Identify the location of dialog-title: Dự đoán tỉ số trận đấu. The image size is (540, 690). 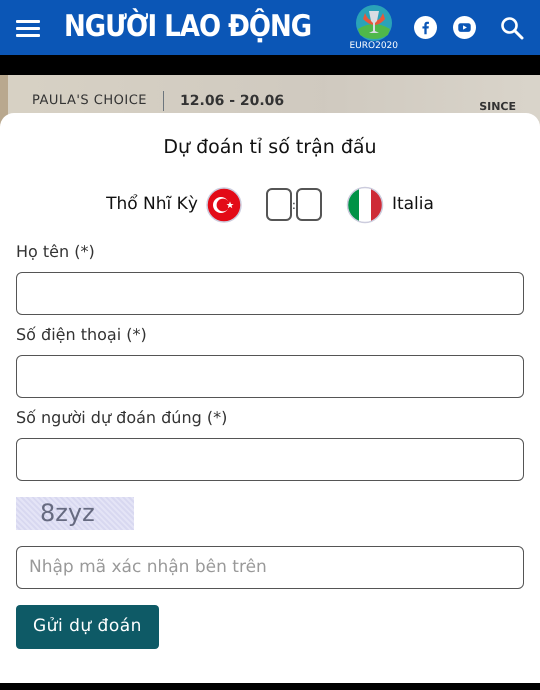
(270, 147).